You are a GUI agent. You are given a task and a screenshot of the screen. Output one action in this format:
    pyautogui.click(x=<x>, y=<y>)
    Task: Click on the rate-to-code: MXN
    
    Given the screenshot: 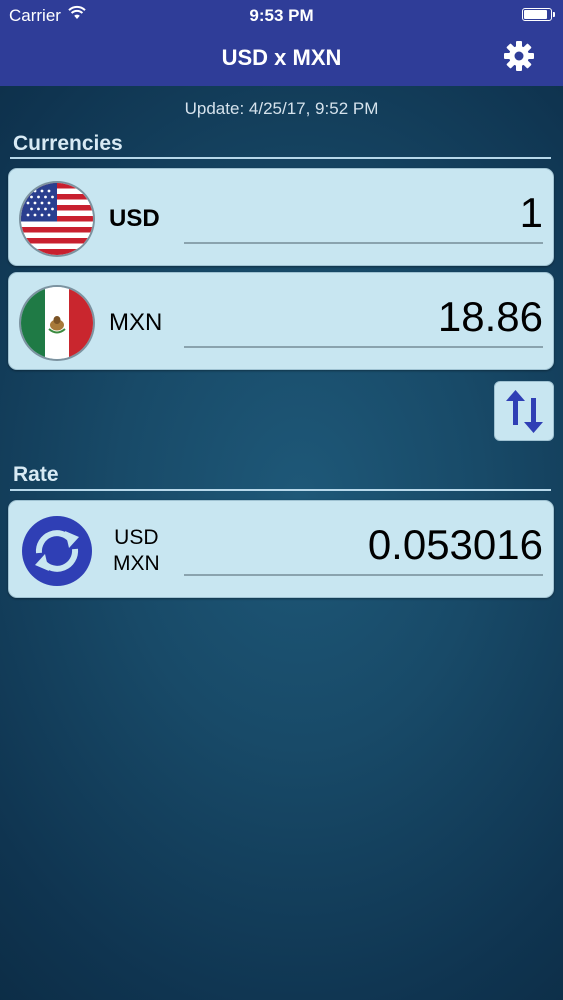 What is the action you would take?
    pyautogui.click(x=136, y=563)
    